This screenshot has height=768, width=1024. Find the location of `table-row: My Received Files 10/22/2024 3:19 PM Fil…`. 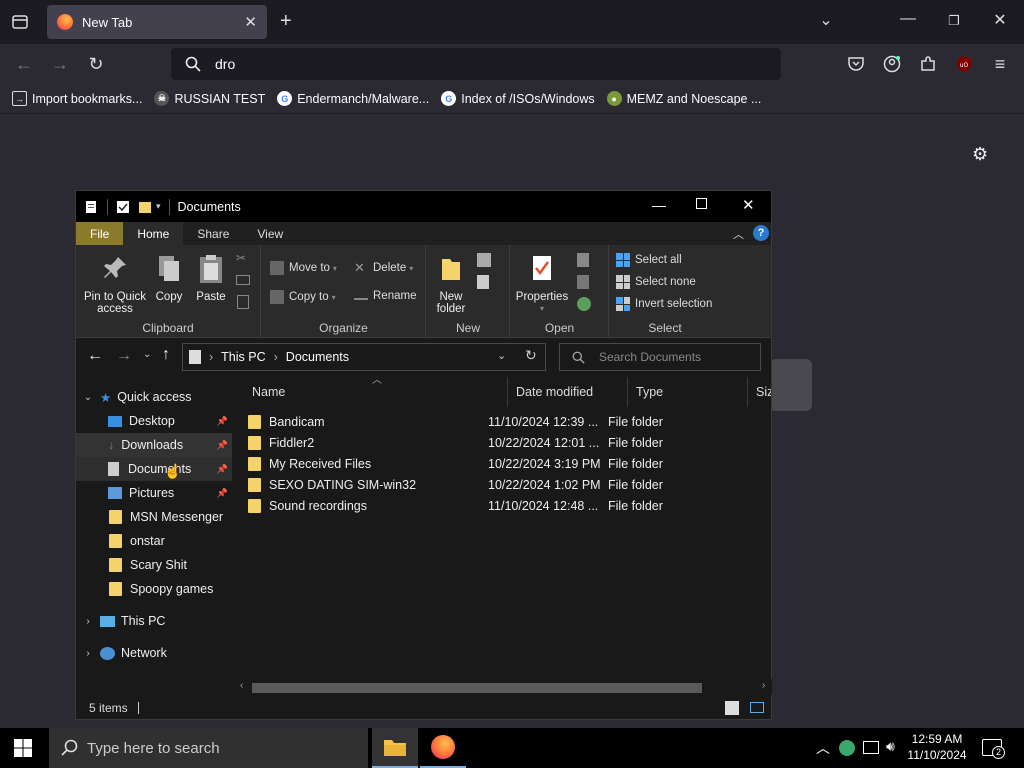

table-row: My Received Files 10/22/2024 3:19 PM Fil… is located at coordinates (508, 463).